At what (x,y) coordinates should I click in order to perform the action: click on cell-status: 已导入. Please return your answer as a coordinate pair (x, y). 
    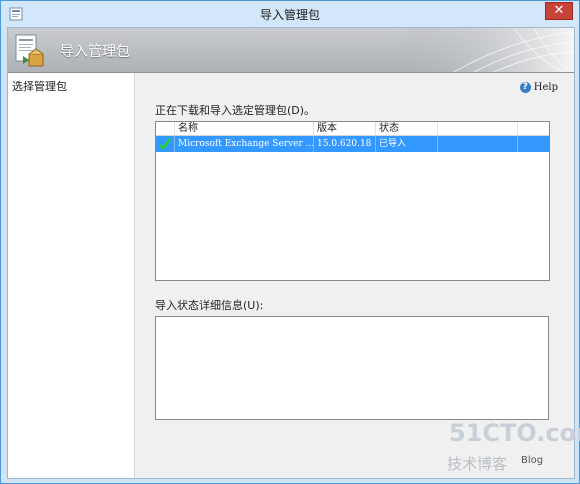
    Looking at the image, I should click on (406, 144).